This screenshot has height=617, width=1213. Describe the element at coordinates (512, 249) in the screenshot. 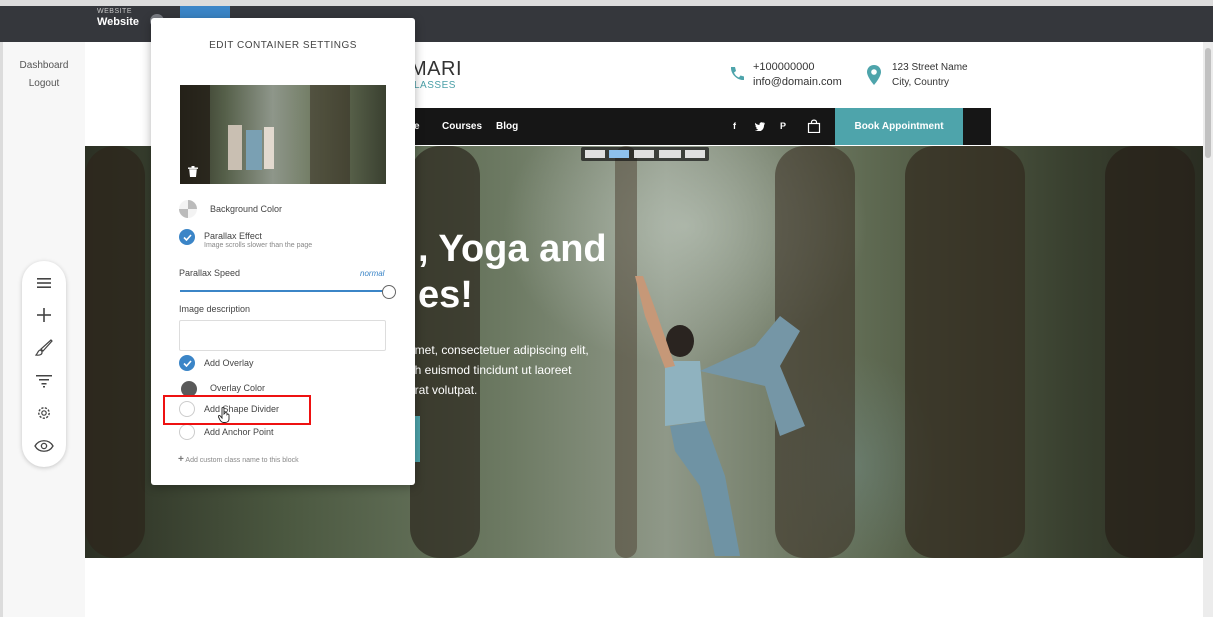

I see `hero-heading-line-1: , Yoga and` at that location.